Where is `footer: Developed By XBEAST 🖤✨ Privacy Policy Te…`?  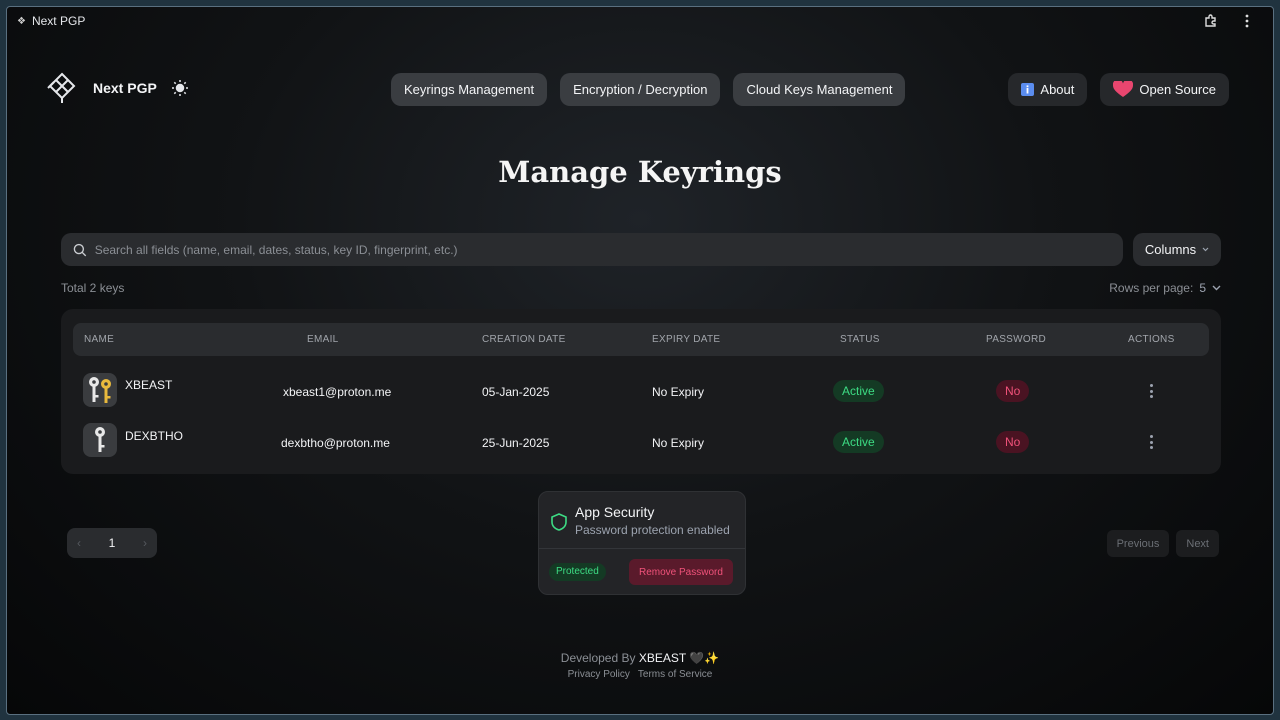
footer: Developed By XBEAST 🖤✨ Privacy Policy Te… is located at coordinates (640, 665).